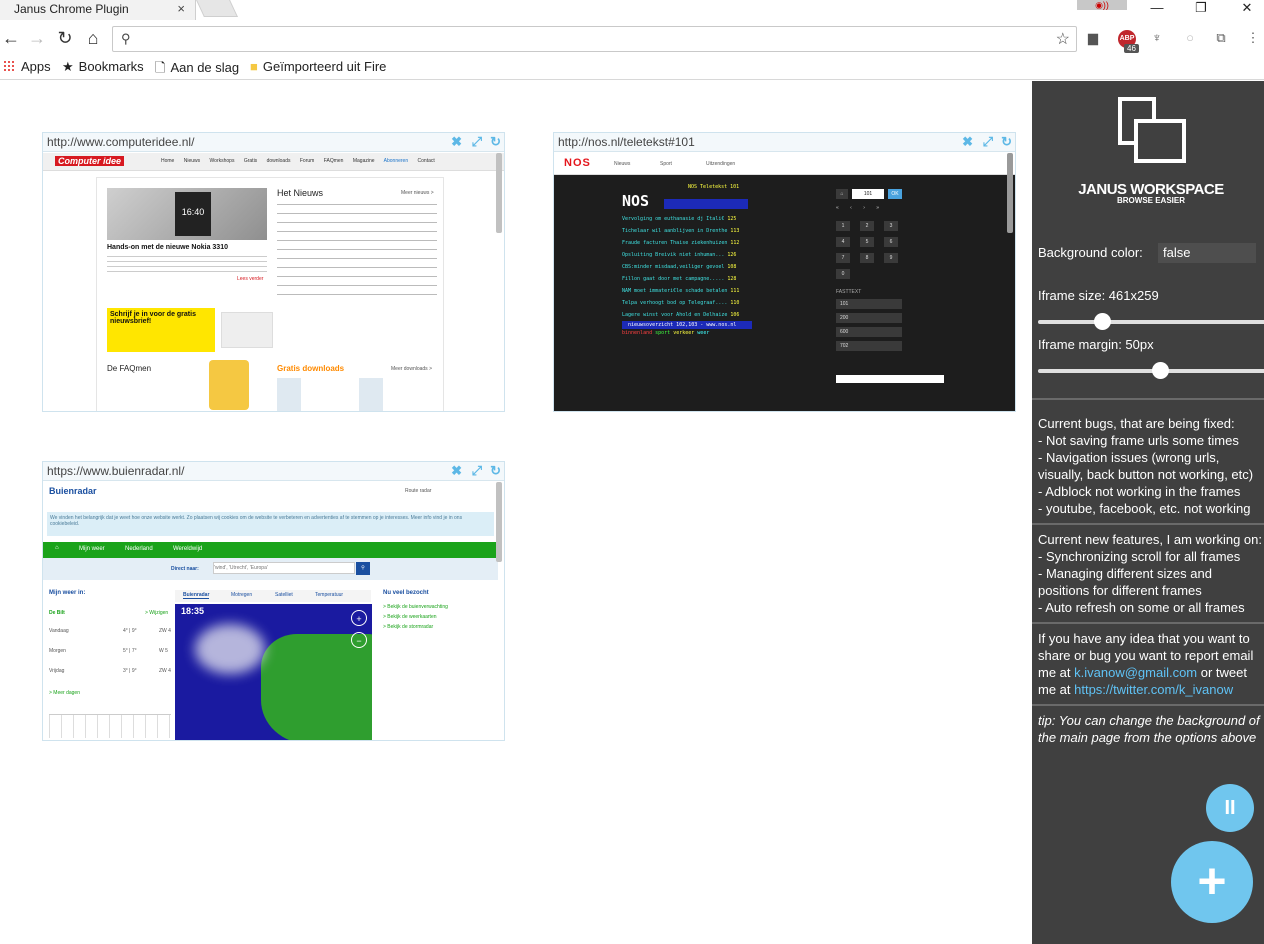 This screenshot has height=944, width=1264. Describe the element at coordinates (1190, 39) in the screenshot. I see `extension-circle-icon: ○` at that location.